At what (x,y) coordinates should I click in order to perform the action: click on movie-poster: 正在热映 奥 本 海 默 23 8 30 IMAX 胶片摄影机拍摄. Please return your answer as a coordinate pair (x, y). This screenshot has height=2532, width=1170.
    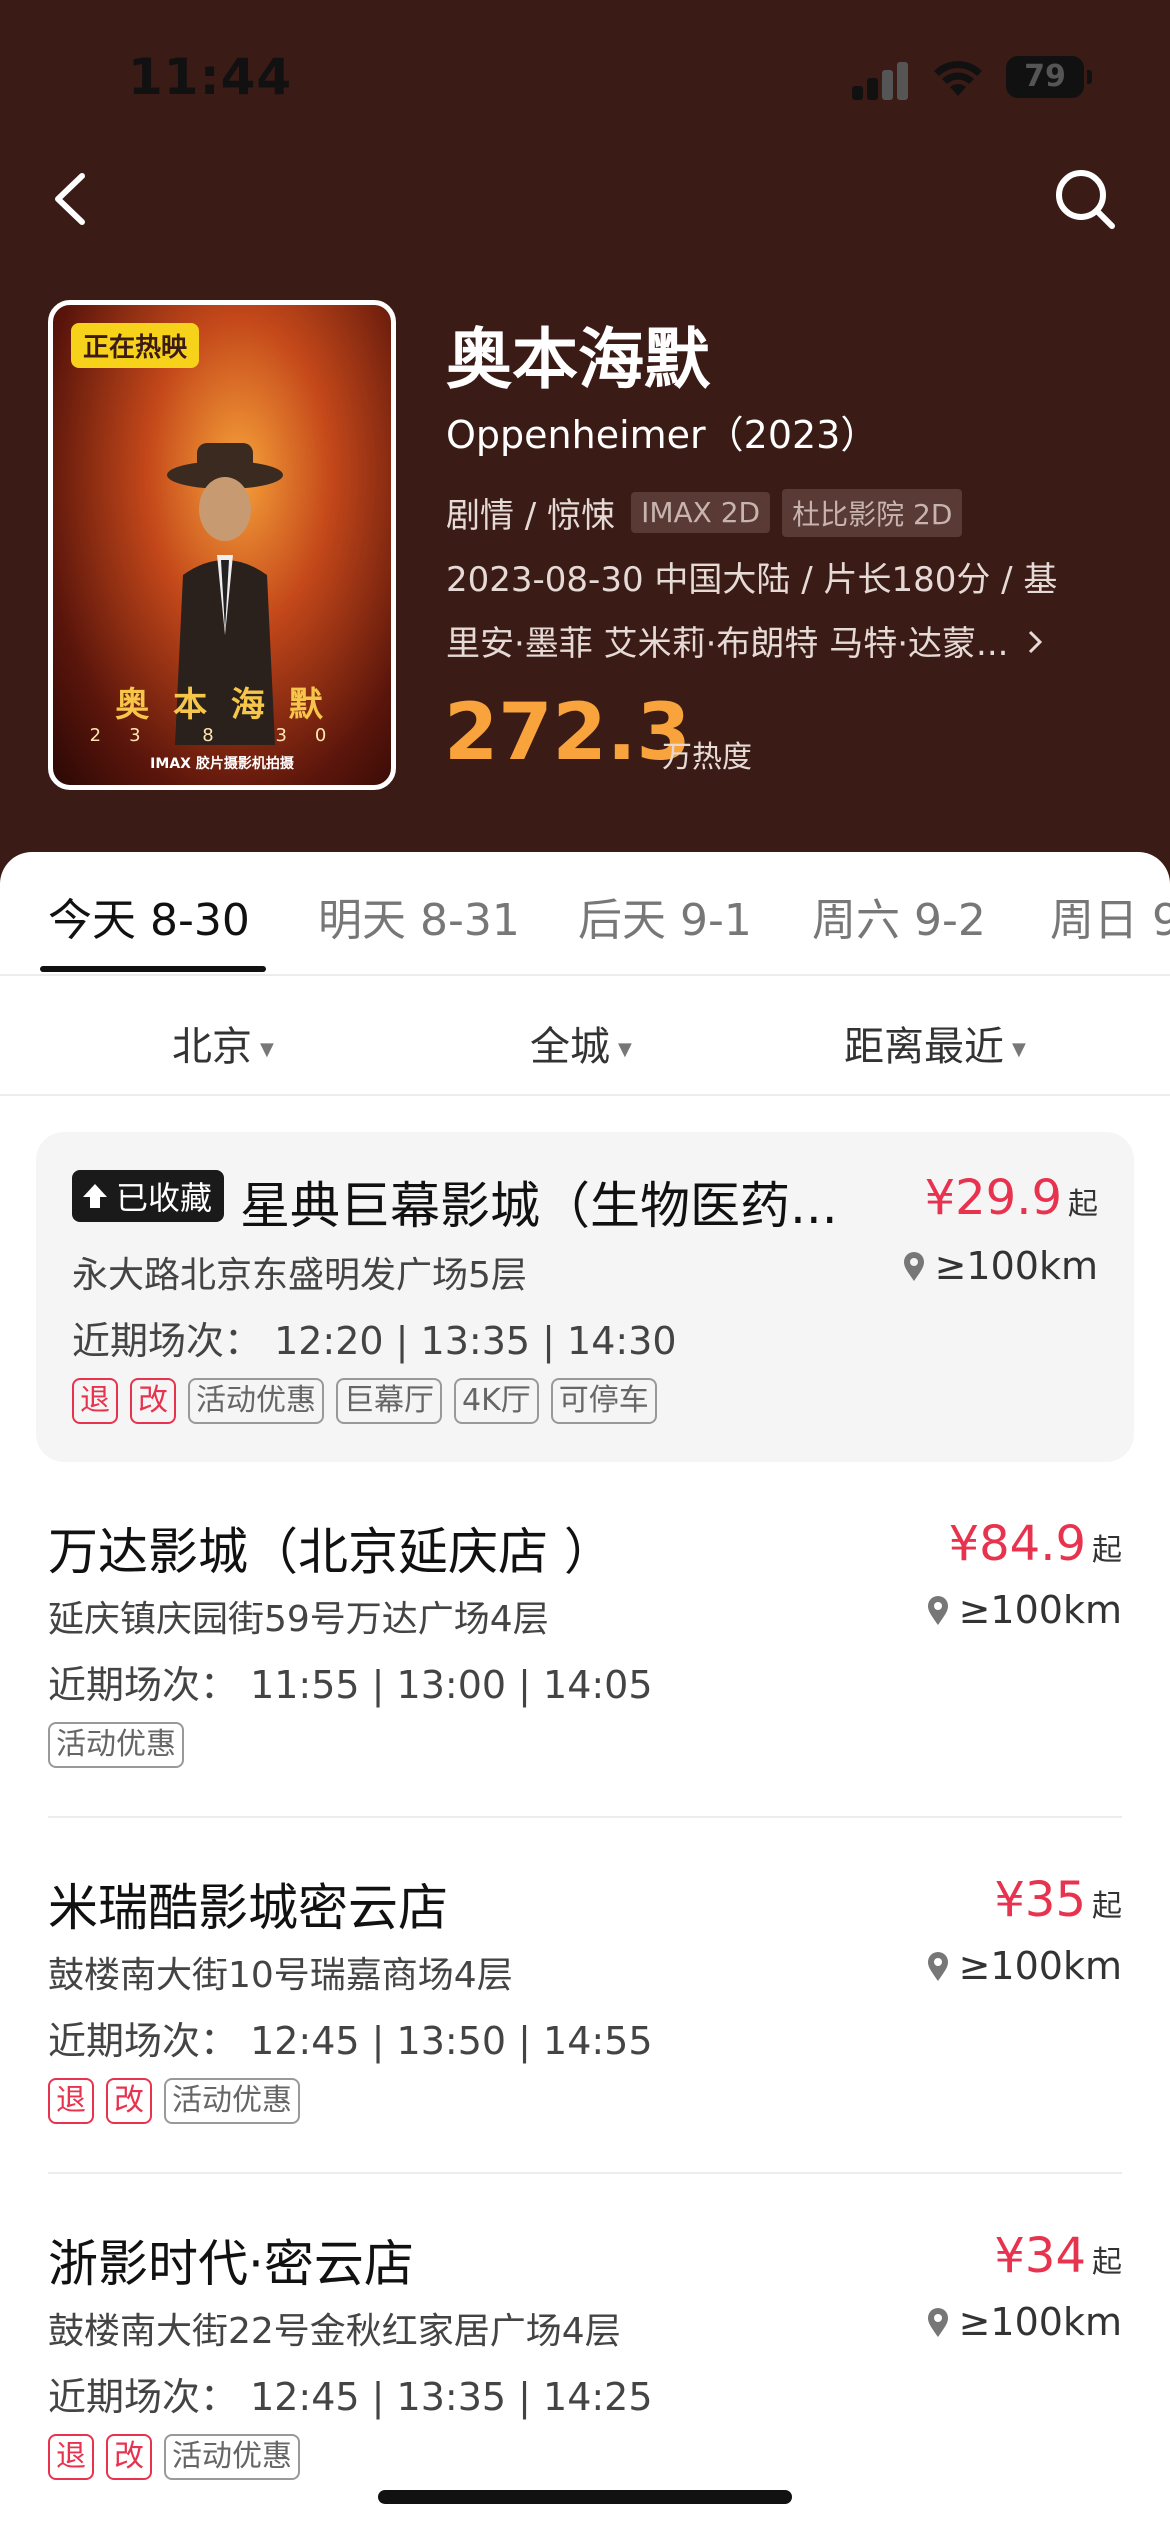
    Looking at the image, I should click on (222, 545).